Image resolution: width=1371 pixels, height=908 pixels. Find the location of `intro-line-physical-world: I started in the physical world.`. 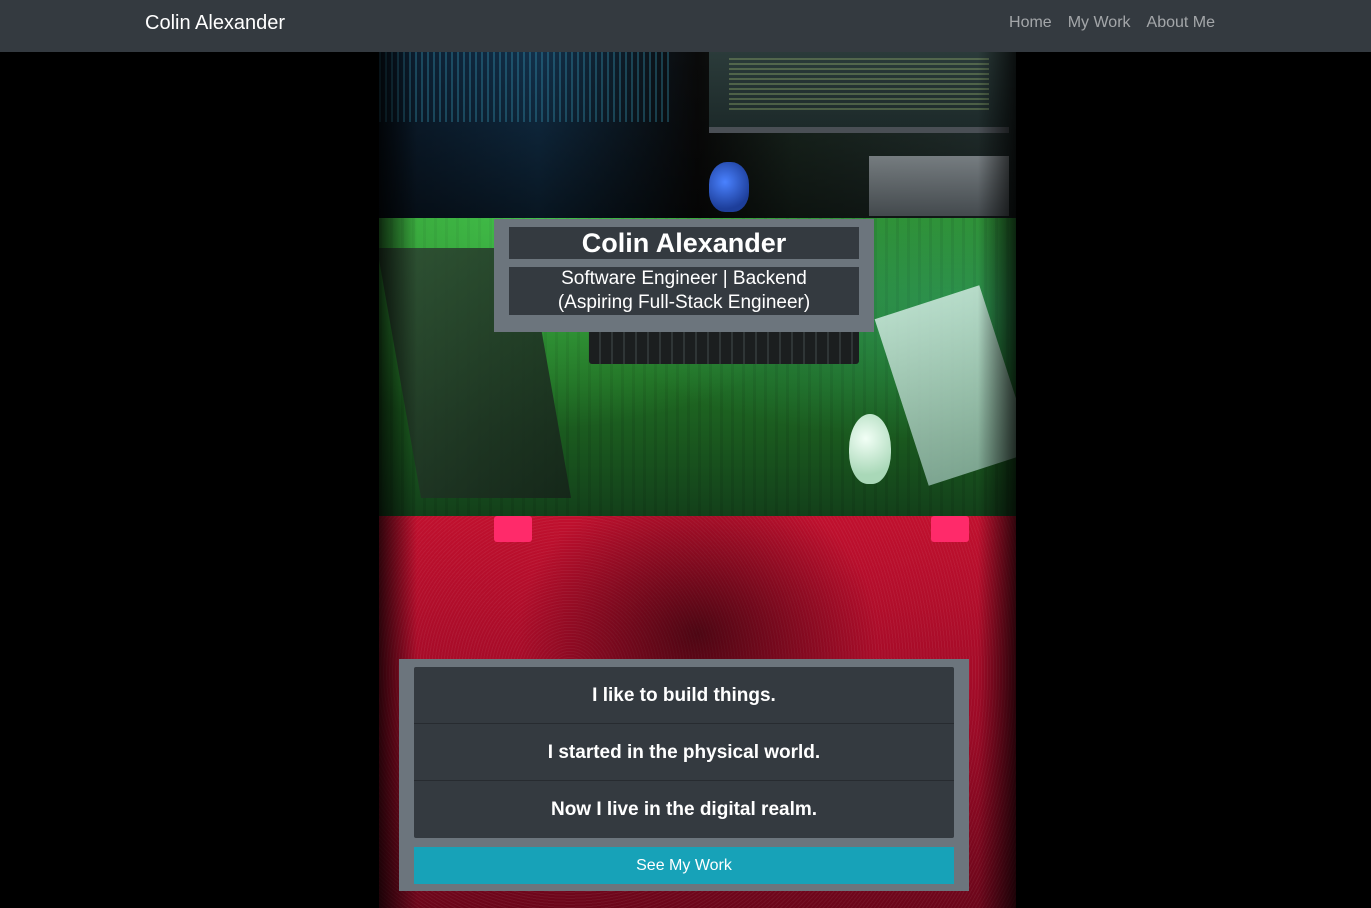

intro-line-physical-world: I started in the physical world. is located at coordinates (684, 752).